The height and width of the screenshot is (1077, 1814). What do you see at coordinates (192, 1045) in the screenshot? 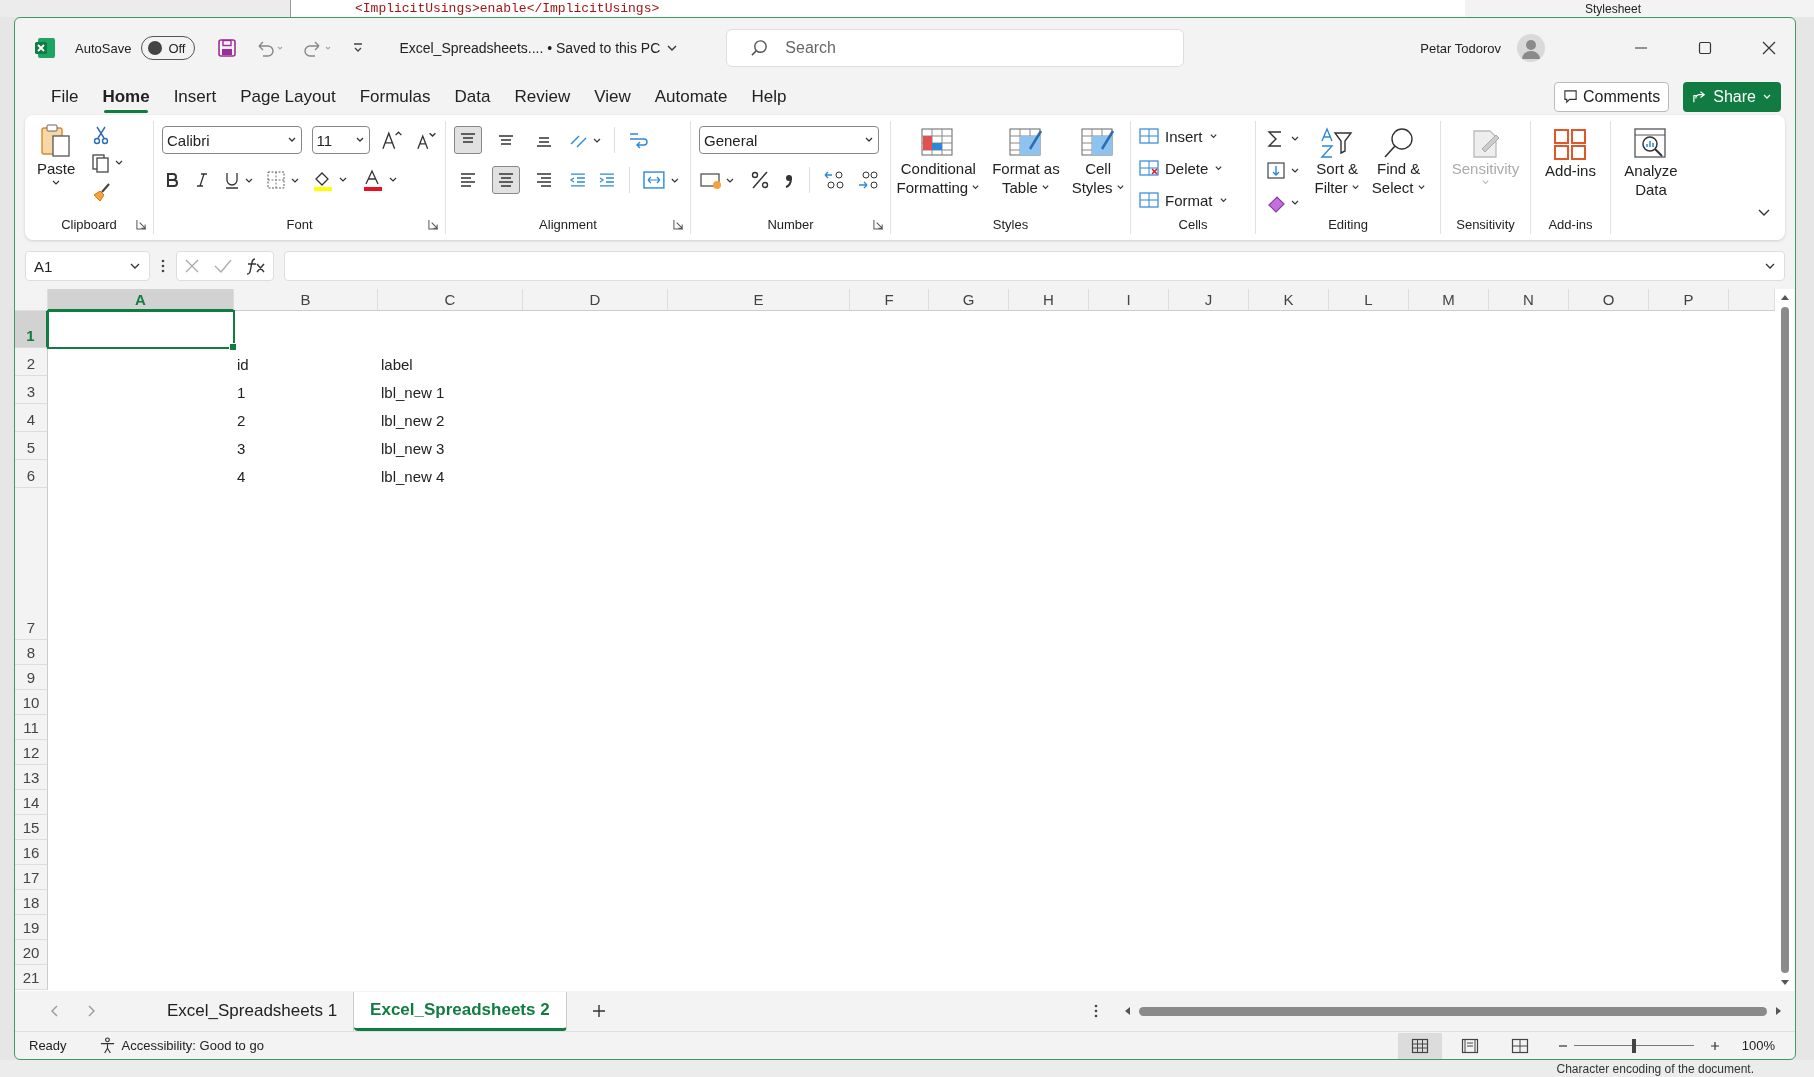
I see `accessibility-status: Accessibility: Good to go` at bounding box center [192, 1045].